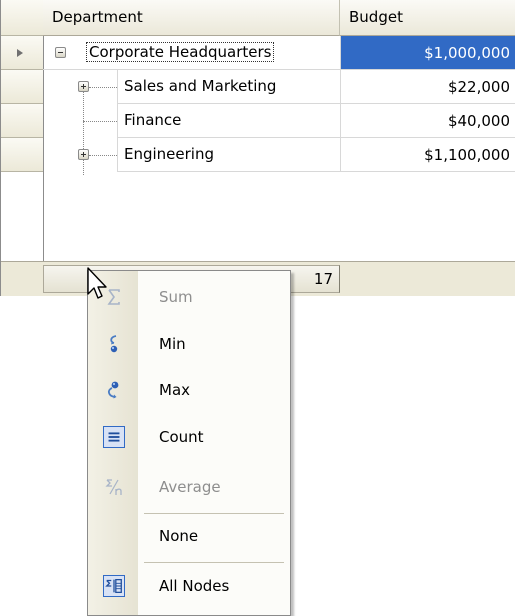 The height and width of the screenshot is (616, 515). Describe the element at coordinates (169, 154) in the screenshot. I see `node-label: Engineering` at that location.